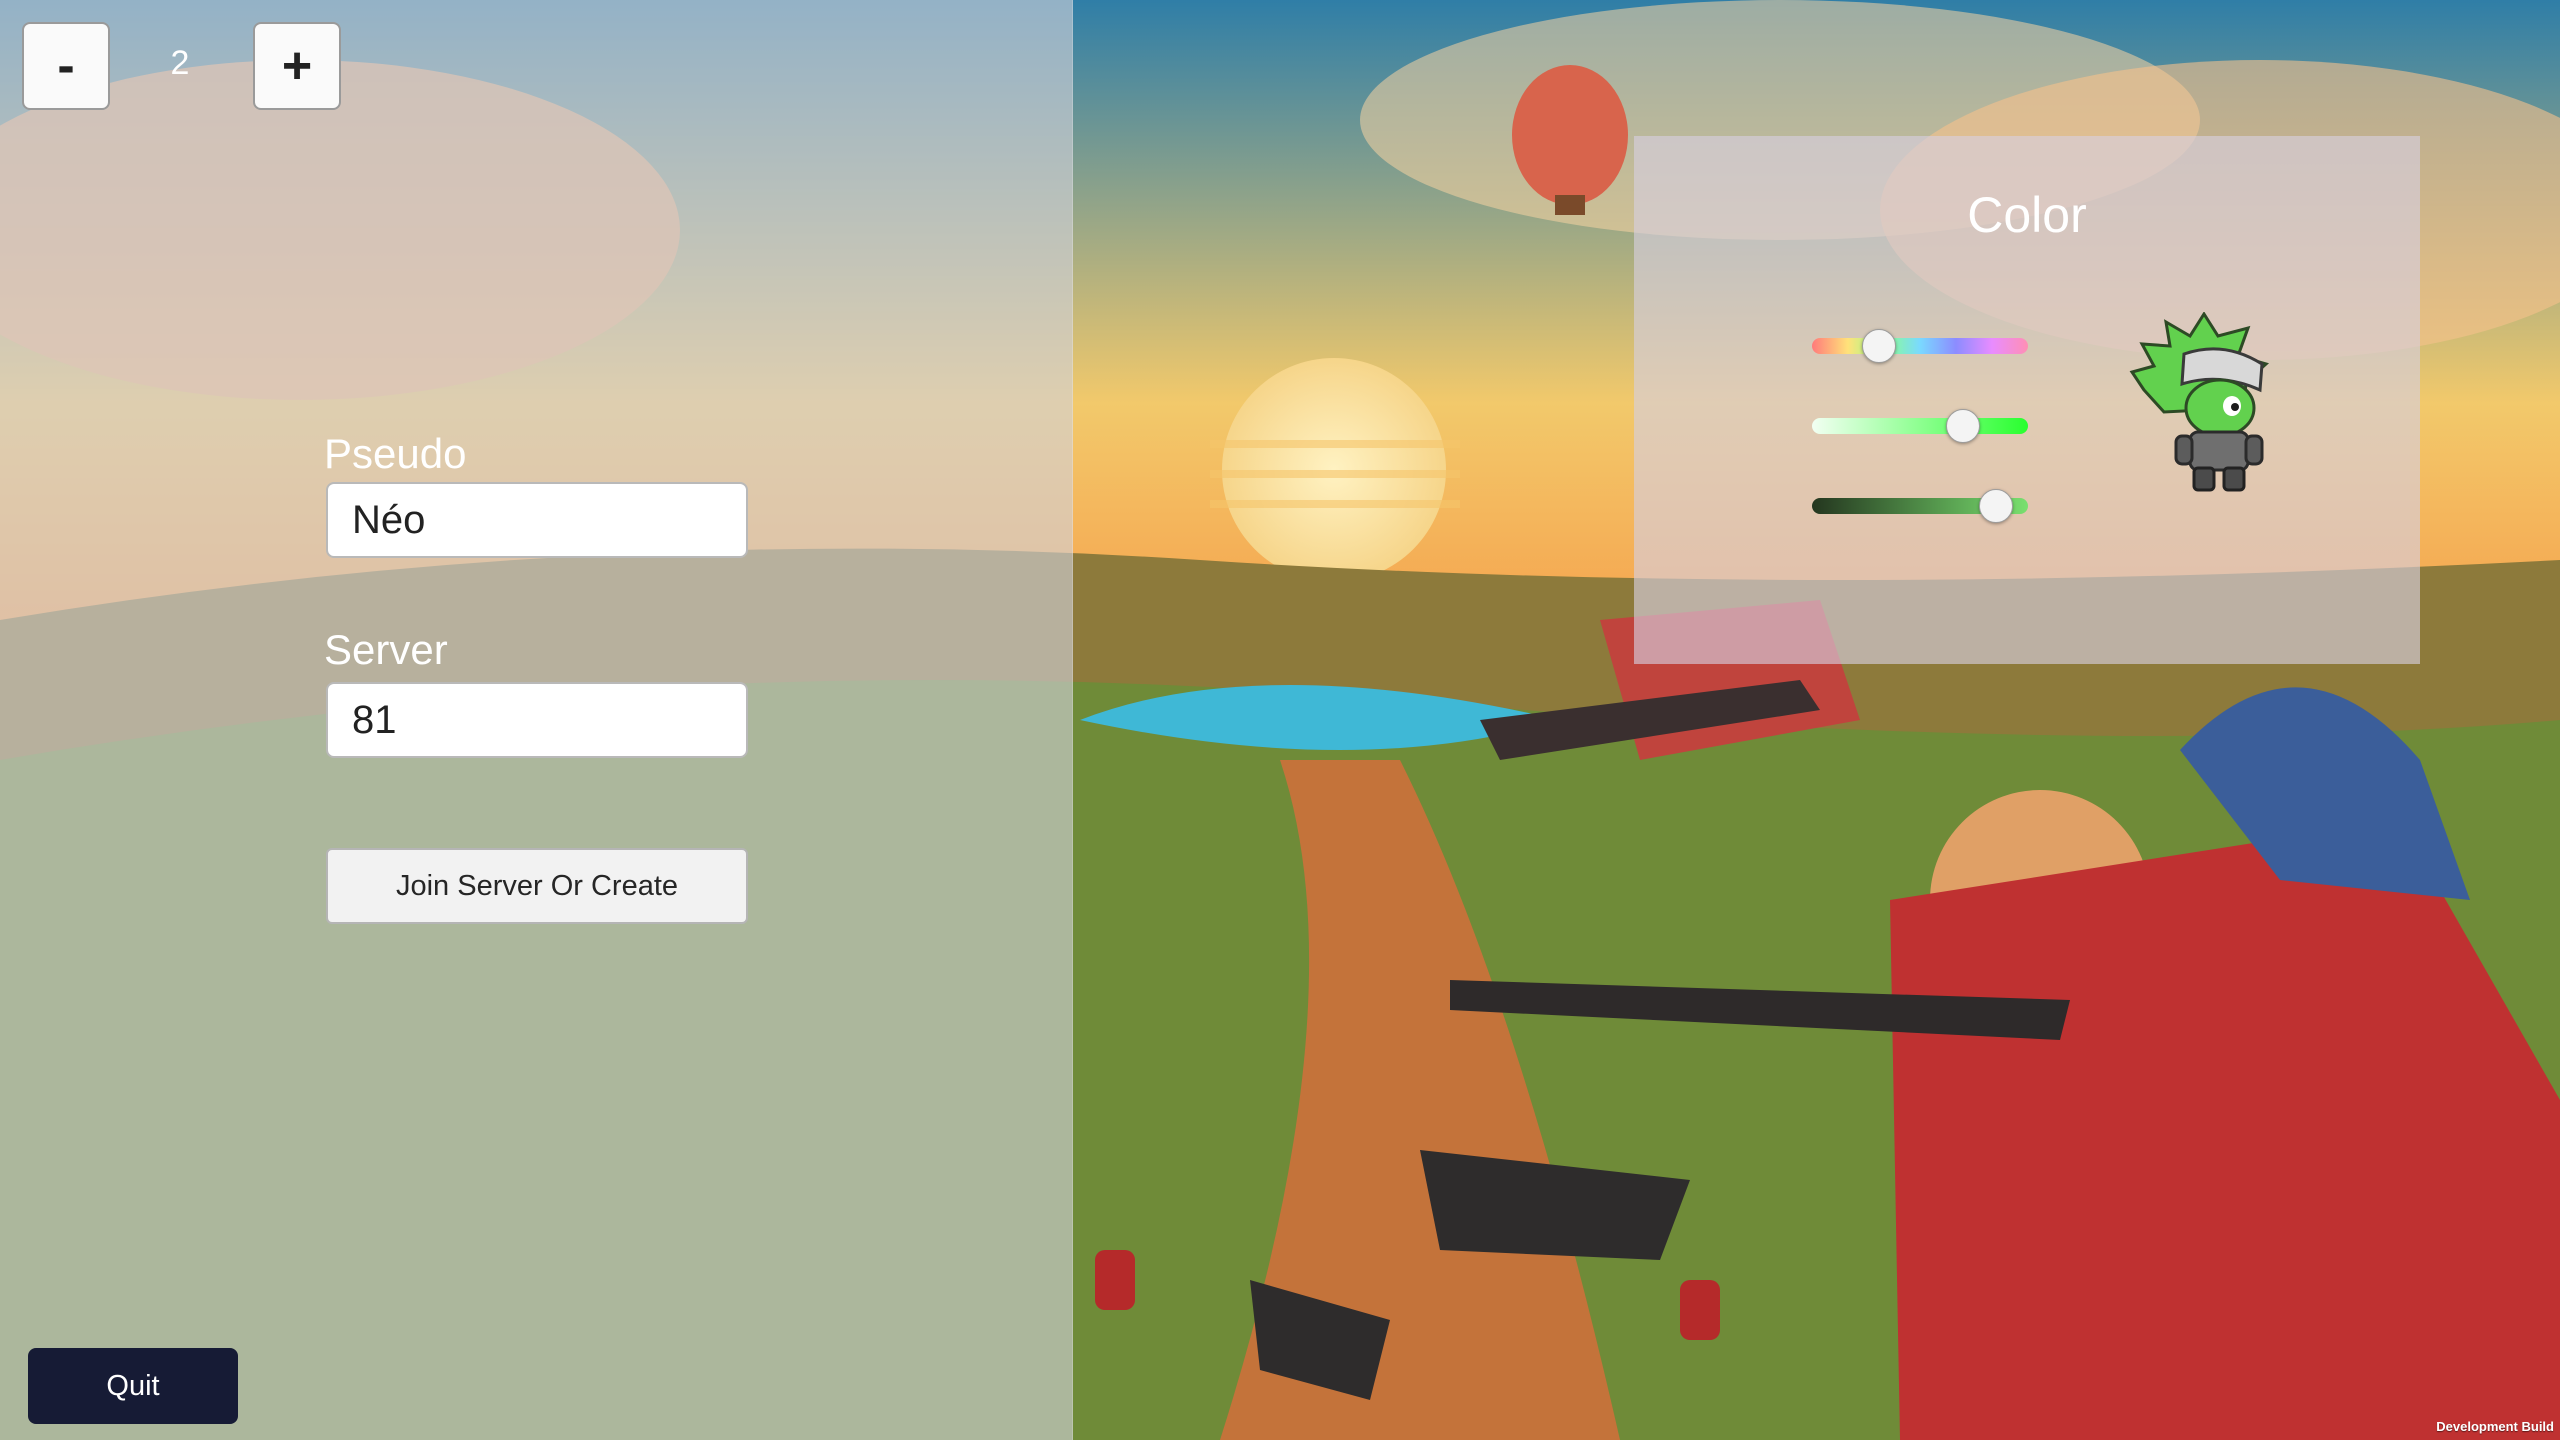 The image size is (2560, 1440). I want to click on brightness-slider-knob, so click(1995, 506).